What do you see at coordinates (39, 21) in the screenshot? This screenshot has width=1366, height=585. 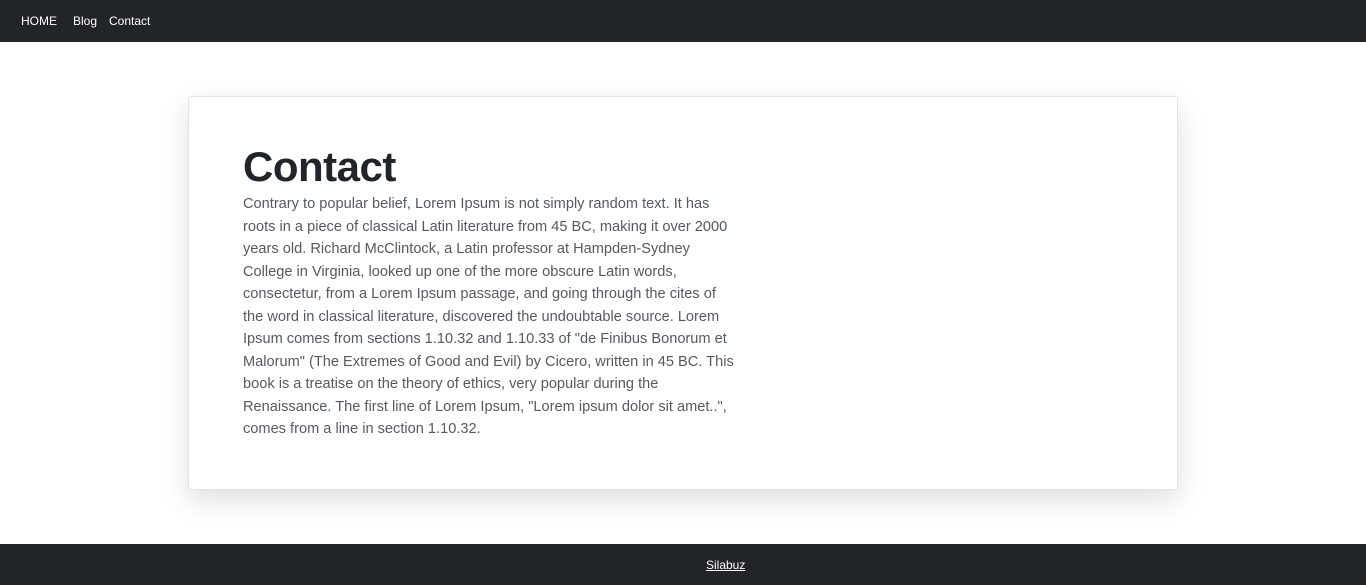 I see `nav-home-link: HOME` at bounding box center [39, 21].